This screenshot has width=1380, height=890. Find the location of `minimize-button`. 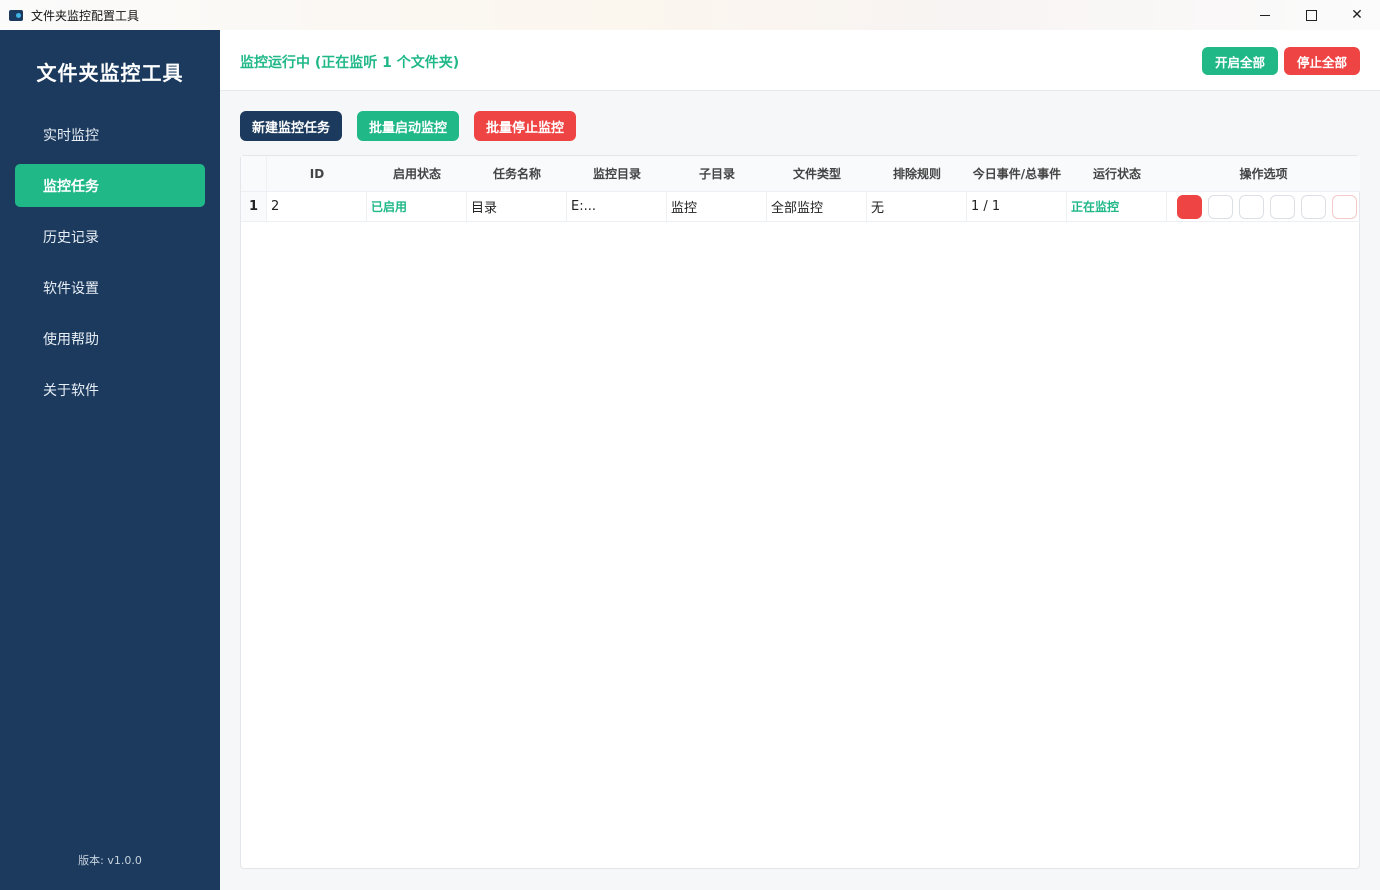

minimize-button is located at coordinates (1265, 15).